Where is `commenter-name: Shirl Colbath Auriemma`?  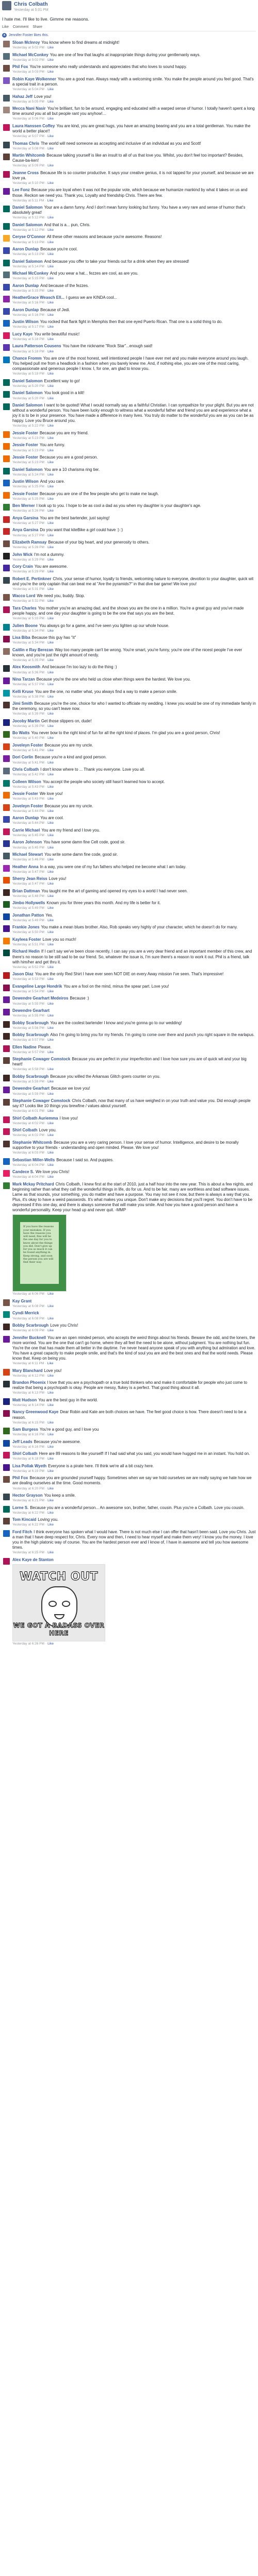 commenter-name: Shirl Colbath Auriemma is located at coordinates (35, 1119).